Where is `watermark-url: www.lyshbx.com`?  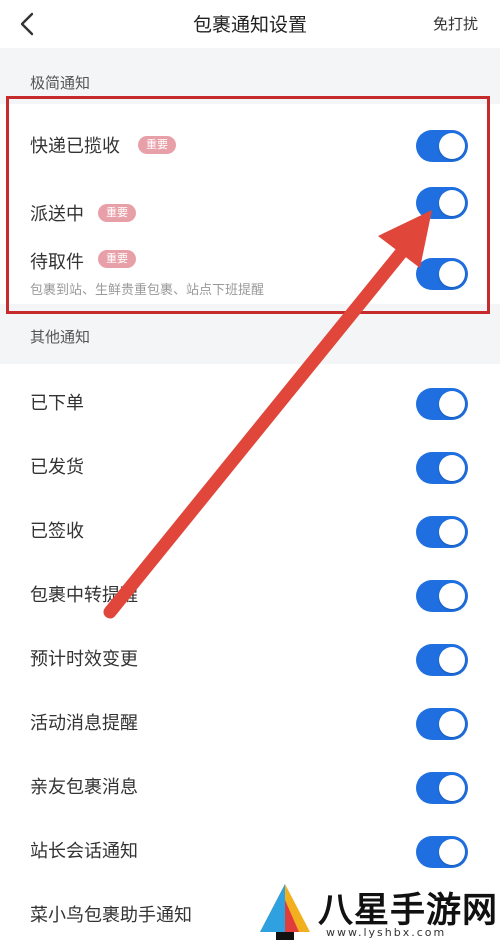
watermark-url: www.lyshbx.com is located at coordinates (386, 932).